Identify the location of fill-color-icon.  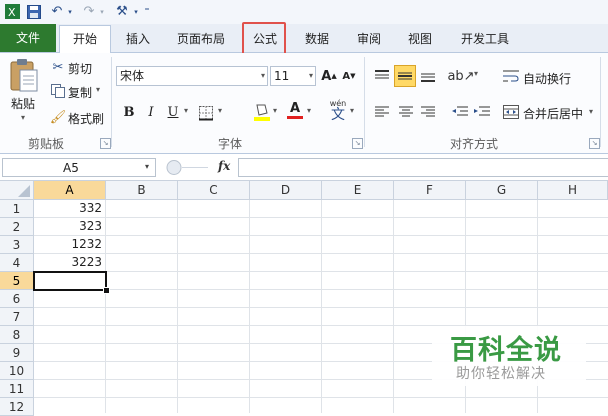
(262, 112).